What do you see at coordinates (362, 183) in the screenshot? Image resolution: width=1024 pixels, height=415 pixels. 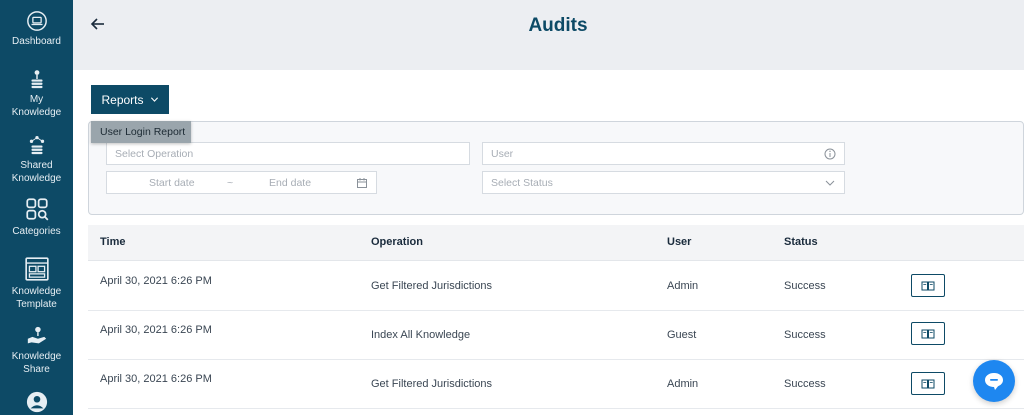 I see `calendar-icon` at bounding box center [362, 183].